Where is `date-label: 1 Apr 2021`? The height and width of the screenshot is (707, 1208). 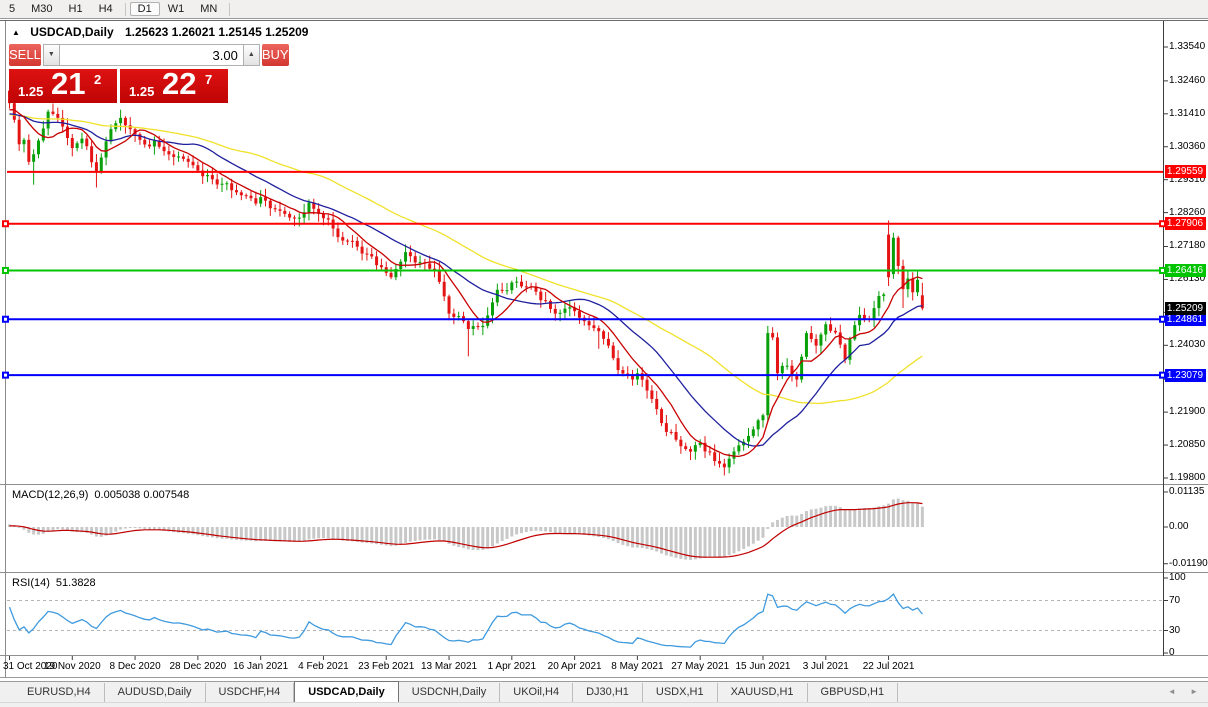 date-label: 1 Apr 2021 is located at coordinates (511, 666).